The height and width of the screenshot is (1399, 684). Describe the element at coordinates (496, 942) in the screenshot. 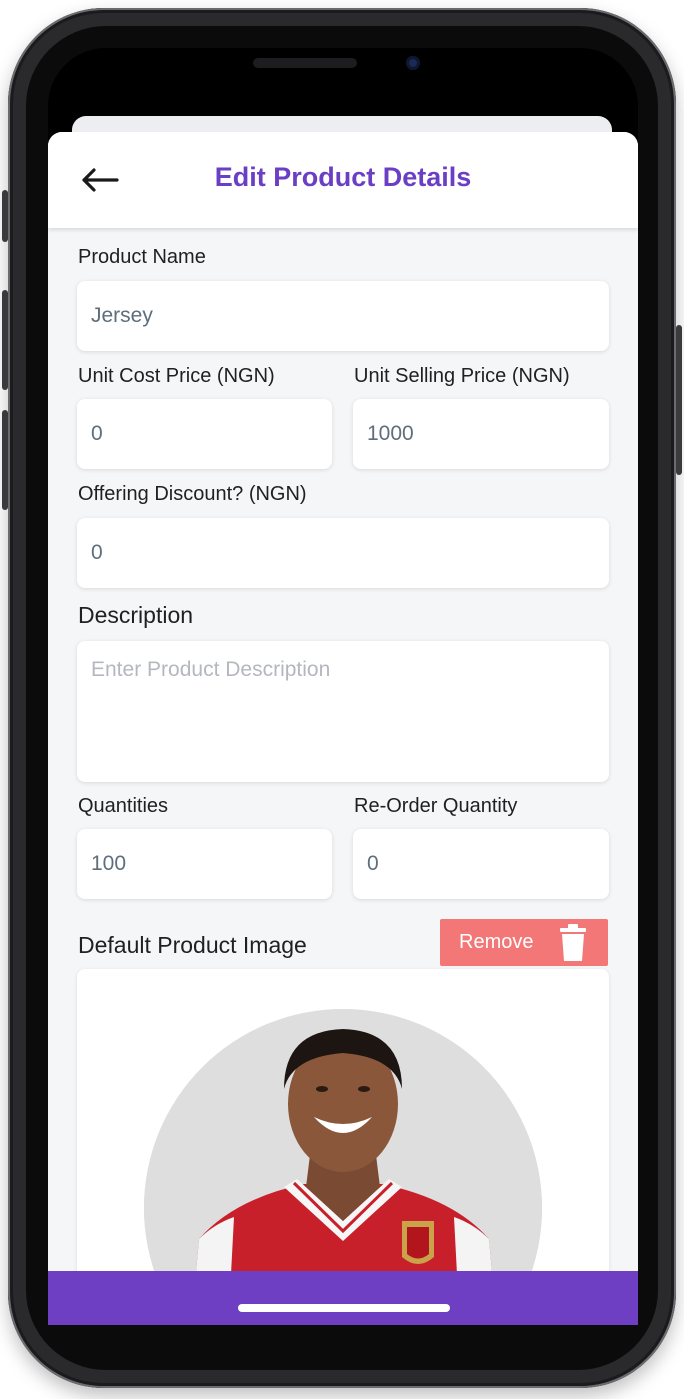

I see `remove-button-label: Remove` at that location.